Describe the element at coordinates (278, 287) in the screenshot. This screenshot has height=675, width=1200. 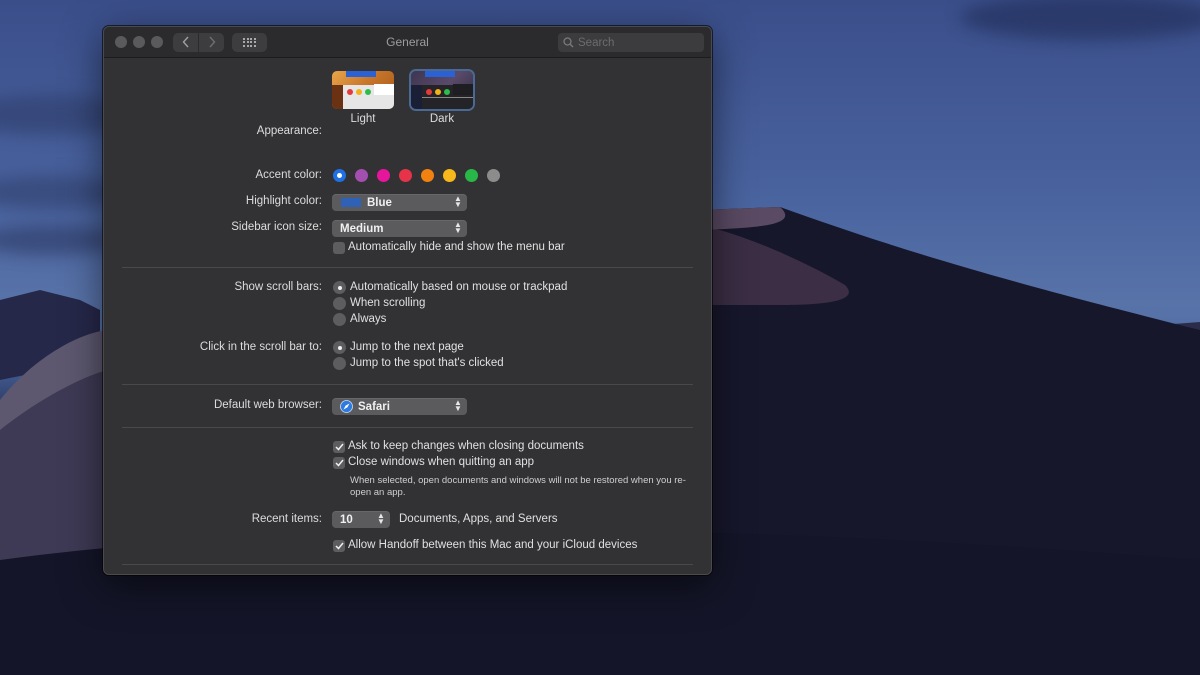
I see `show-scroll-bars-label: Show scroll bars:` at that location.